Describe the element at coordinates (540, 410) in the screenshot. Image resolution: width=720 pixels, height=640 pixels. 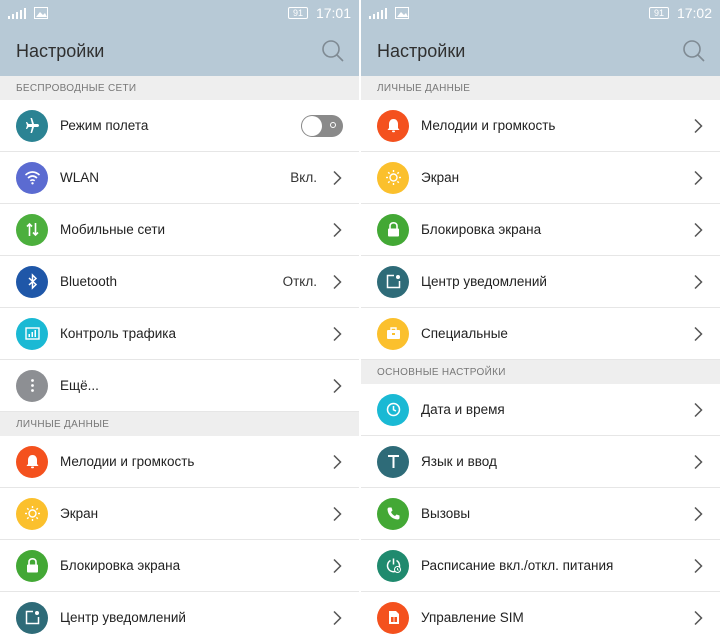
I see `settings-item: Дата и время` at that location.